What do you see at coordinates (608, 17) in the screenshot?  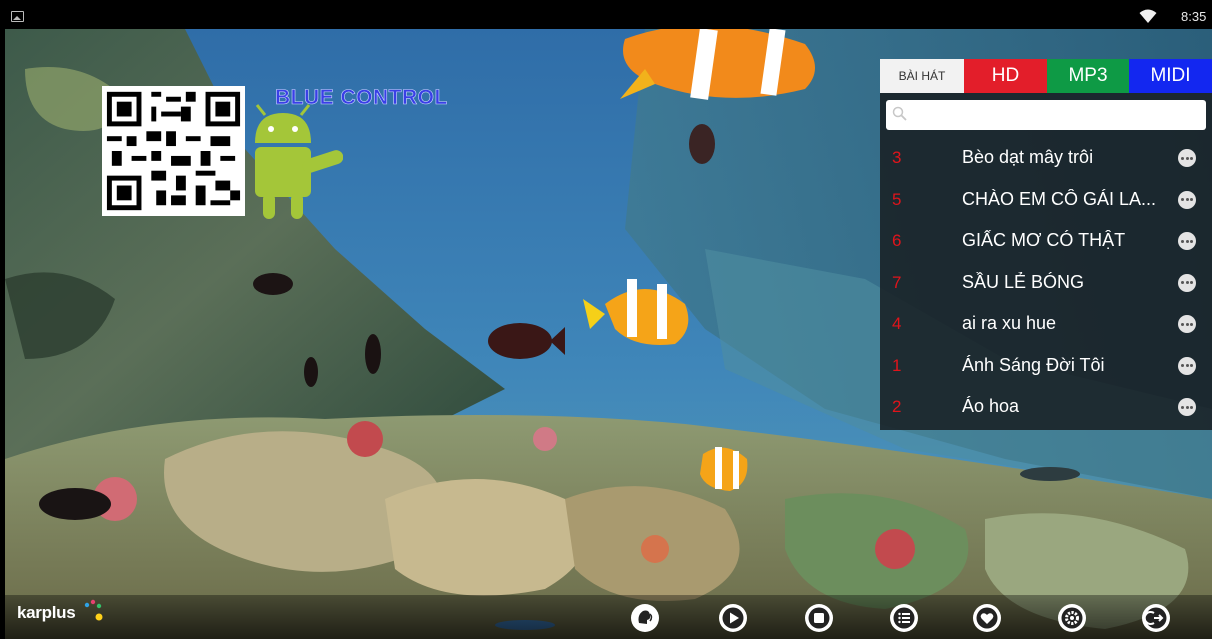 I see `status-bar: 8:35` at bounding box center [608, 17].